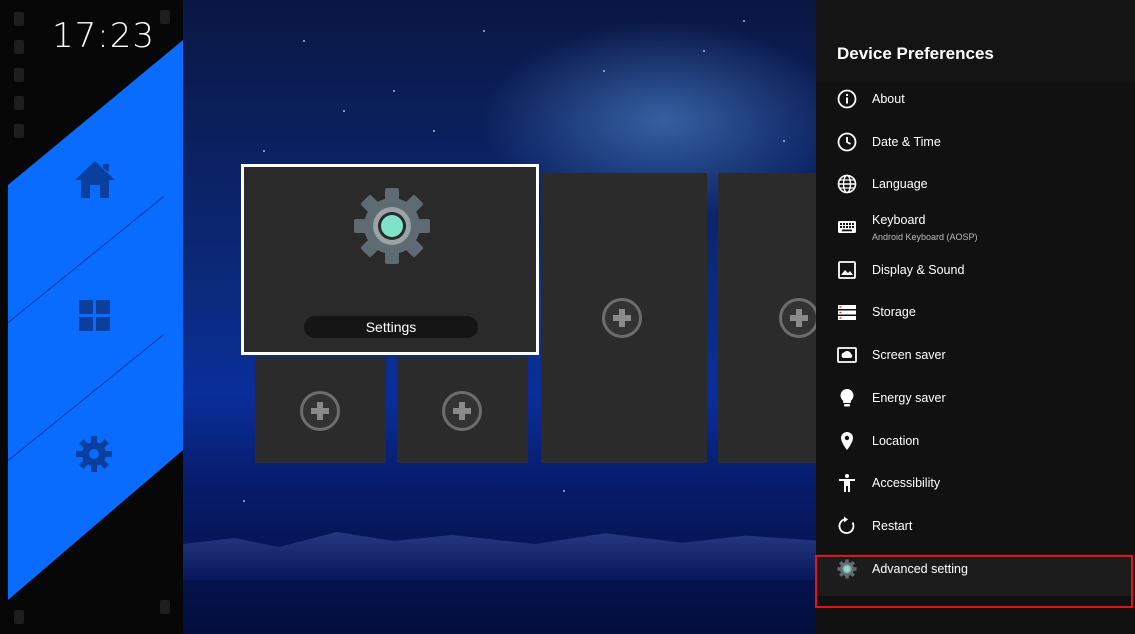 Image resolution: width=1135 pixels, height=634 pixels. I want to click on menu-item-label: Language, so click(900, 184).